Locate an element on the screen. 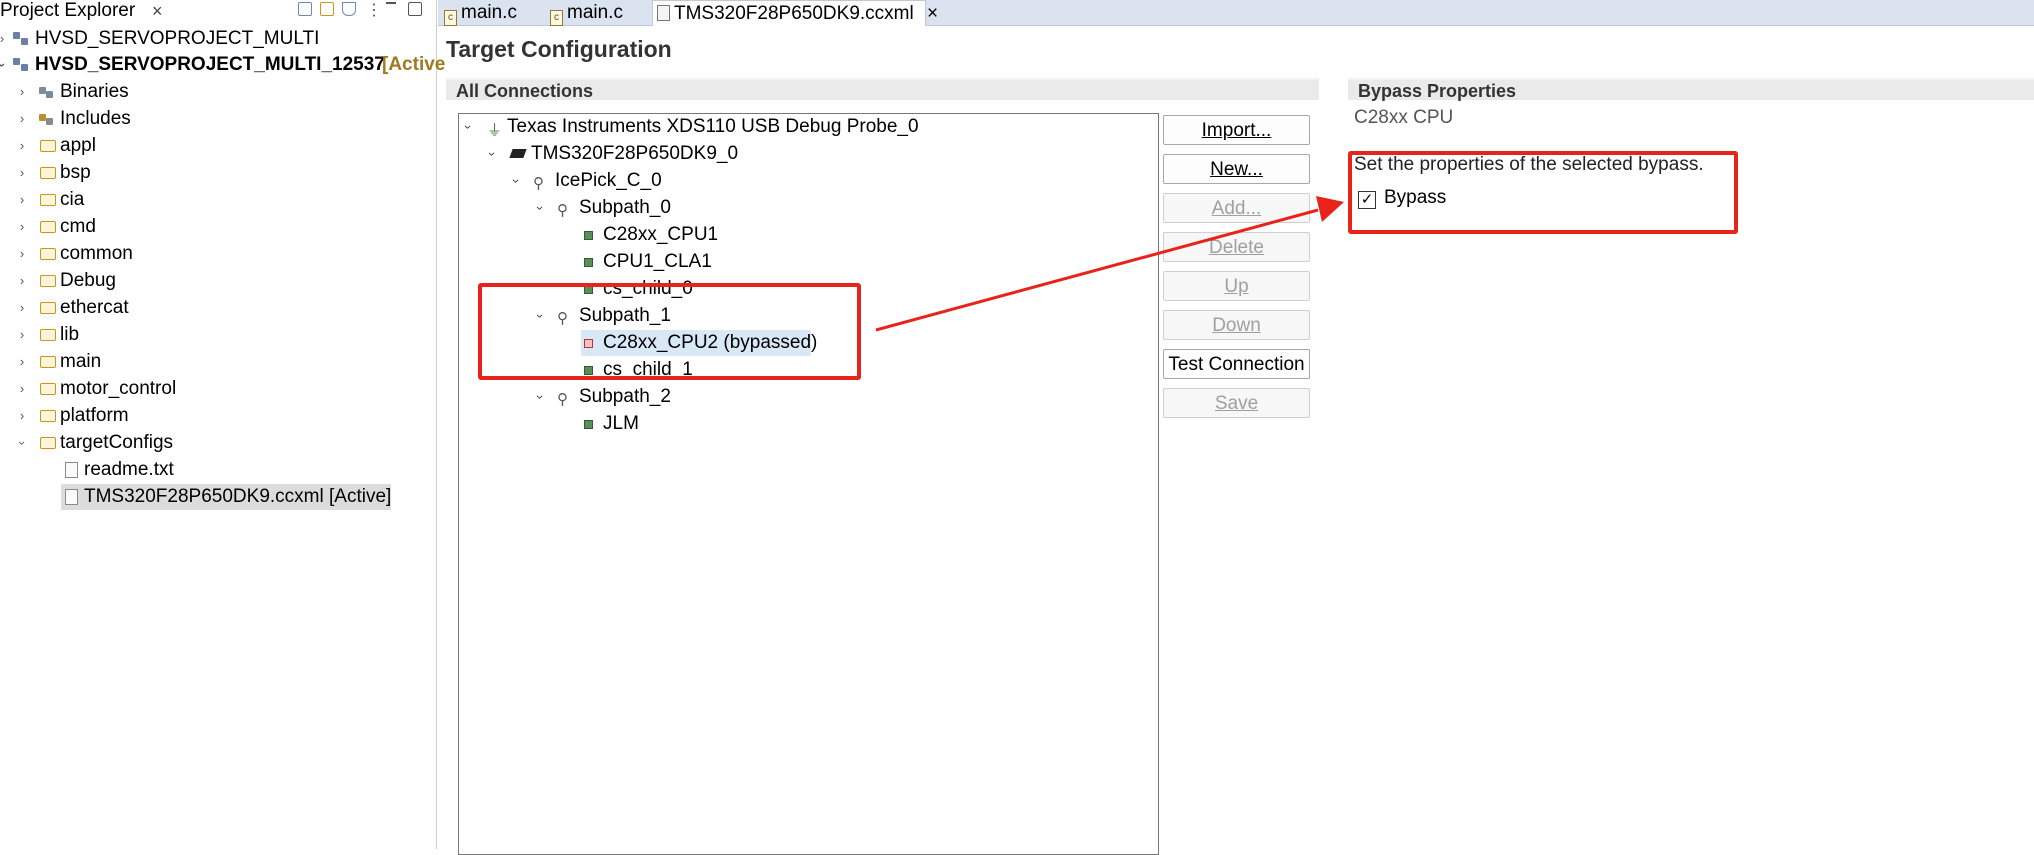 The height and width of the screenshot is (855, 2034). annotation-box-left is located at coordinates (669, 331).